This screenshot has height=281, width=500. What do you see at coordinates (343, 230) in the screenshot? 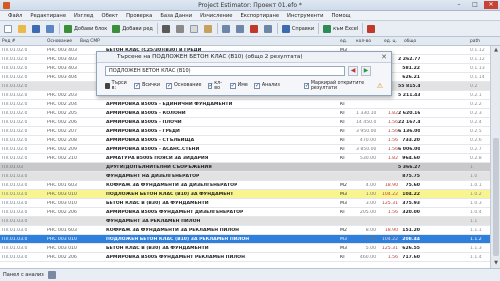
I see `table-cell-c3: М2` at bounding box center [343, 230].